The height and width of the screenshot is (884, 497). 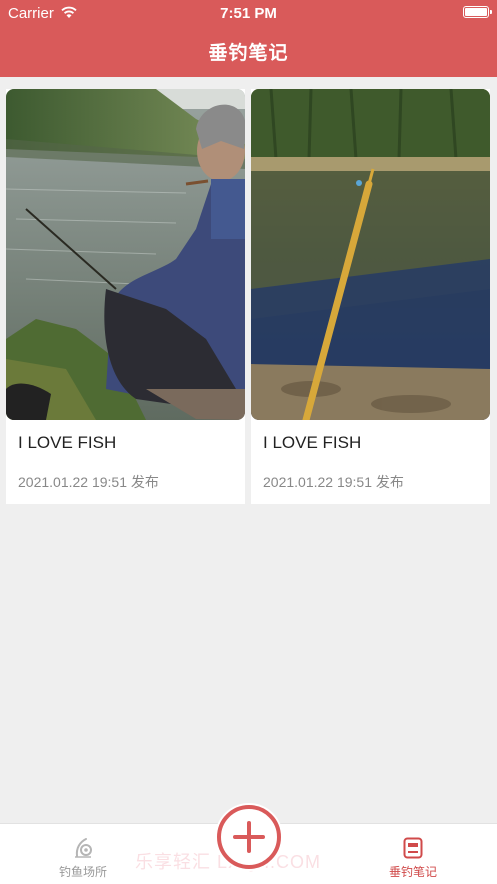 I want to click on battery-icon, so click(x=477, y=12).